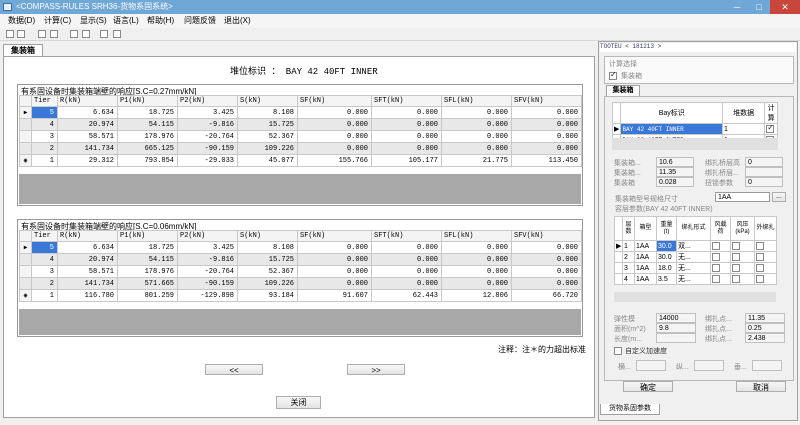 This screenshot has width=800, height=425. What do you see at coordinates (623, 90) in the screenshot?
I see `right-tab-container: 集装箱` at bounding box center [623, 90].